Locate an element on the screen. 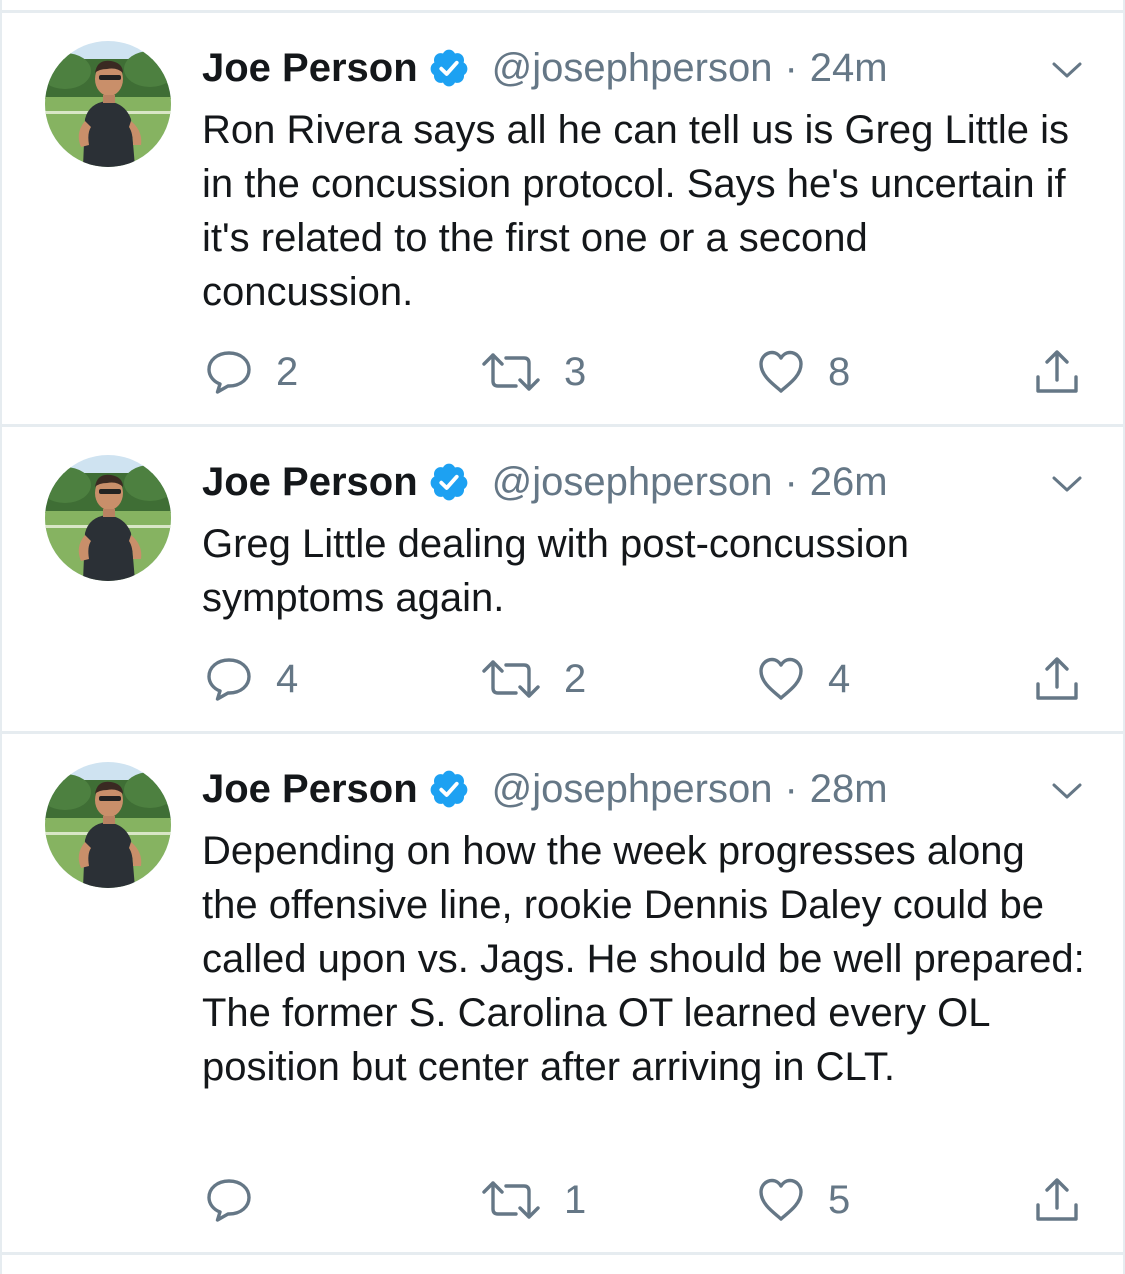 The height and width of the screenshot is (1274, 1125). reply-count: 4 is located at coordinates (287, 678).